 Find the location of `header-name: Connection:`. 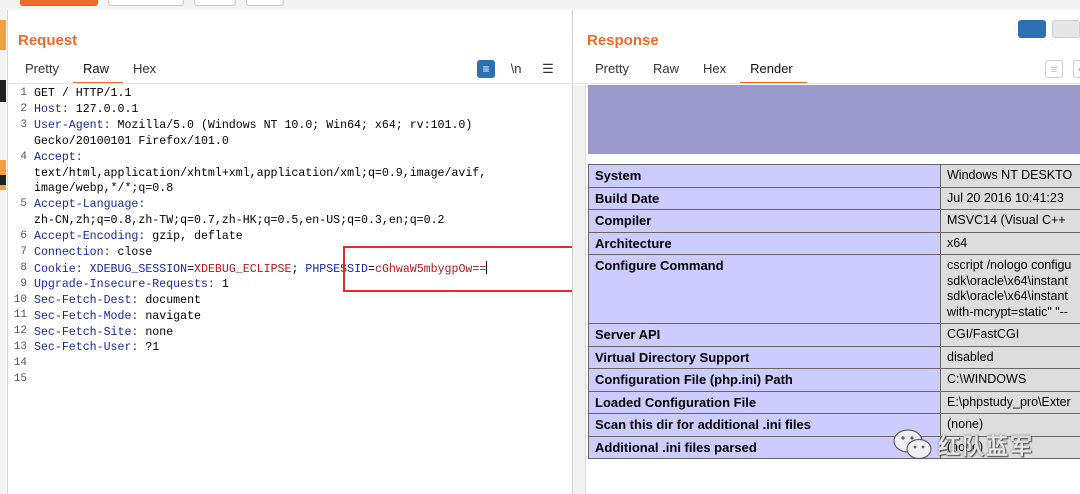

header-name: Connection: is located at coordinates (72, 252).